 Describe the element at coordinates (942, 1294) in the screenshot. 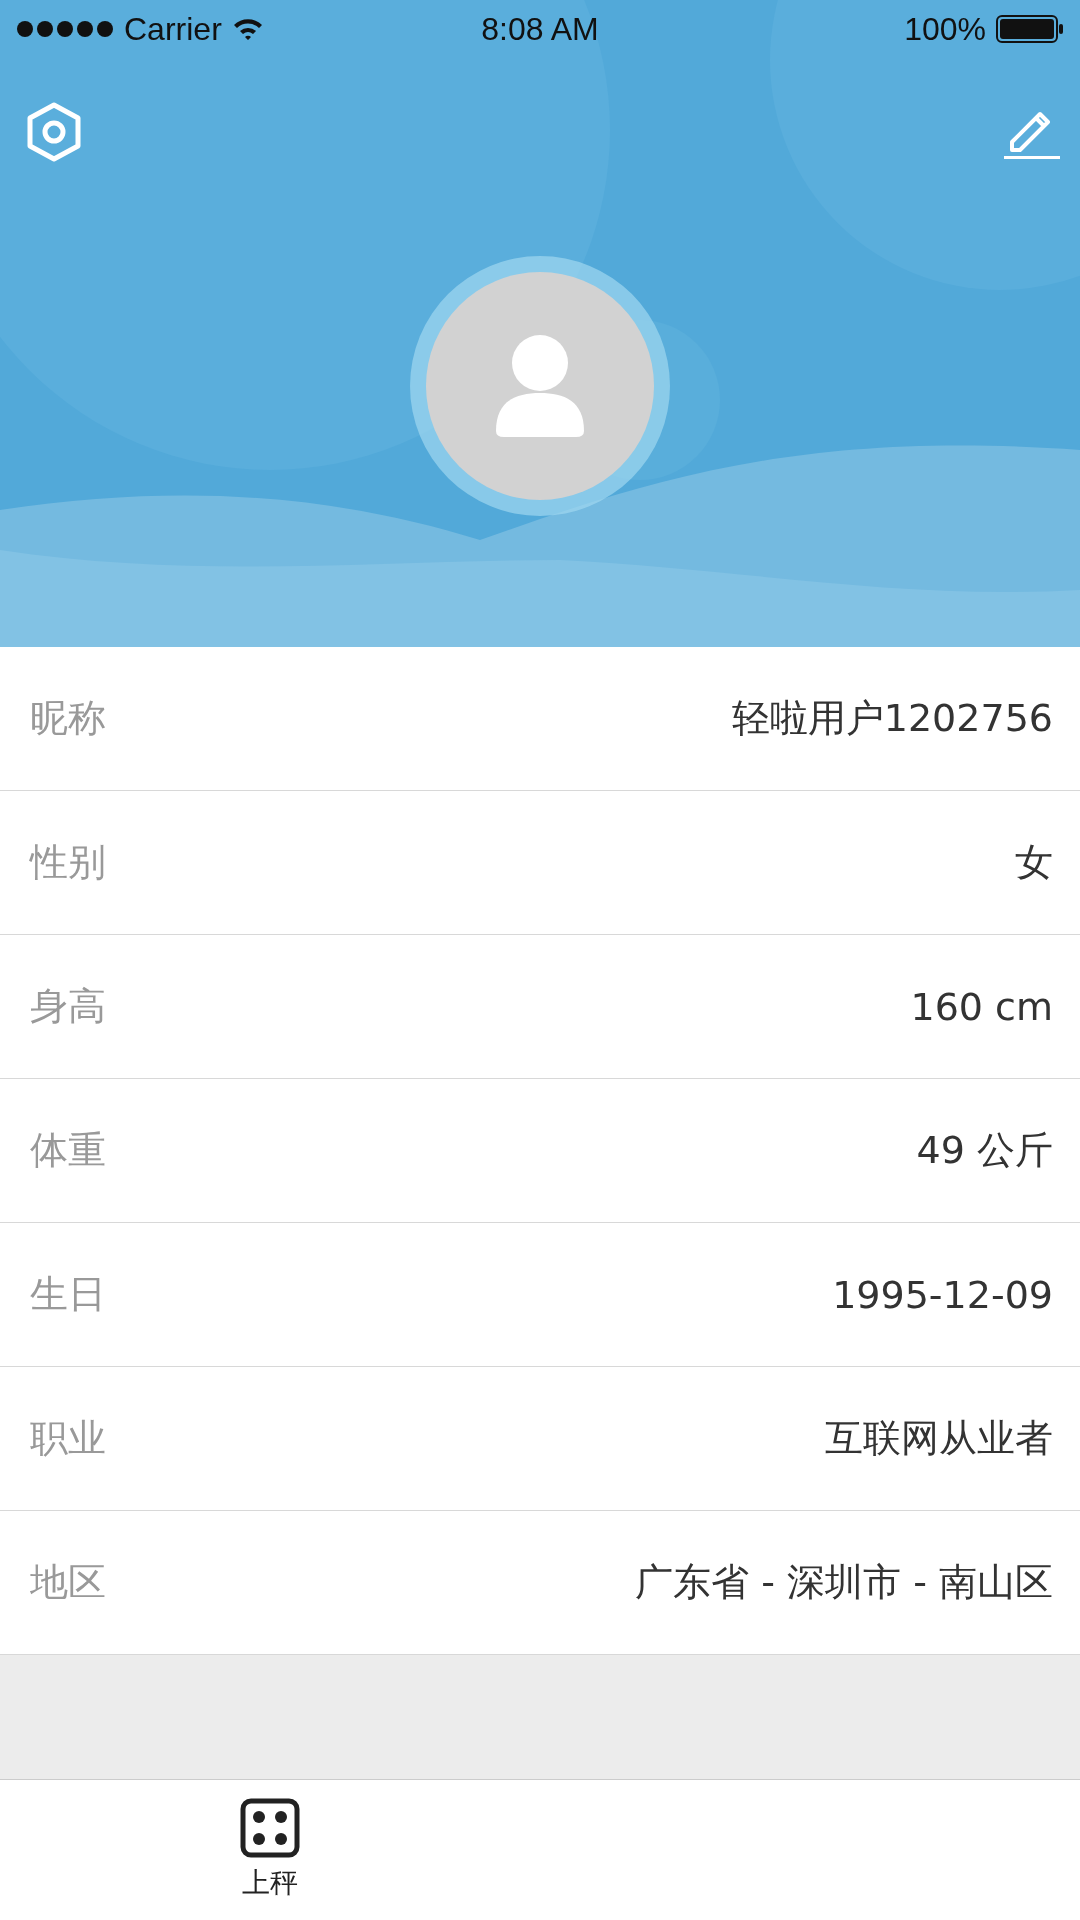

I see `field-value: 1995-12-09` at that location.